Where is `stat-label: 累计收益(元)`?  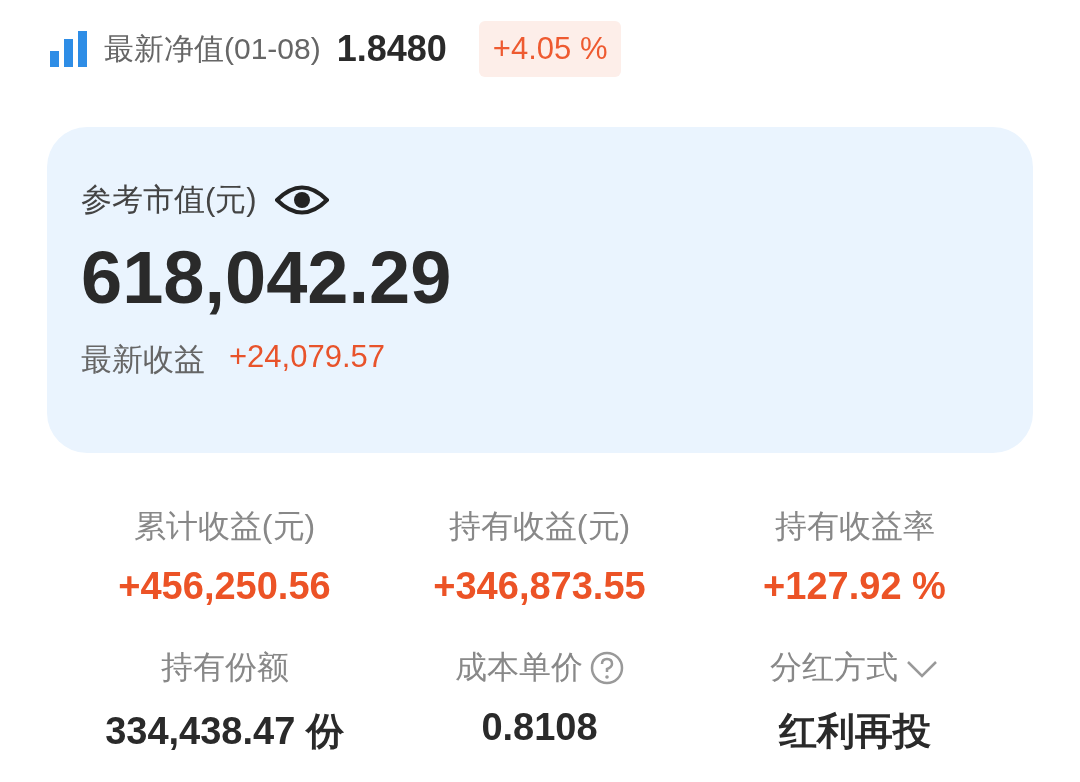 stat-label: 累计收益(元) is located at coordinates (224, 526).